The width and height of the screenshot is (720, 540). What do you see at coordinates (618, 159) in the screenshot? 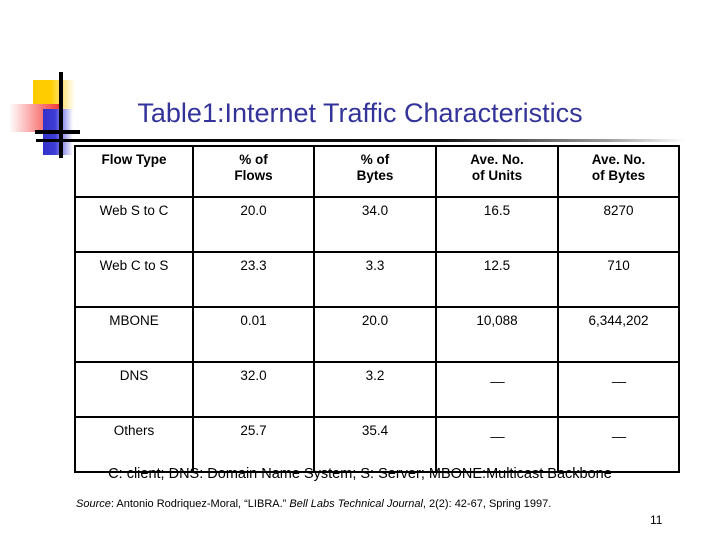
I see `column-header-ave-no-of-bytes-line1: Ave. No.` at bounding box center [618, 159].